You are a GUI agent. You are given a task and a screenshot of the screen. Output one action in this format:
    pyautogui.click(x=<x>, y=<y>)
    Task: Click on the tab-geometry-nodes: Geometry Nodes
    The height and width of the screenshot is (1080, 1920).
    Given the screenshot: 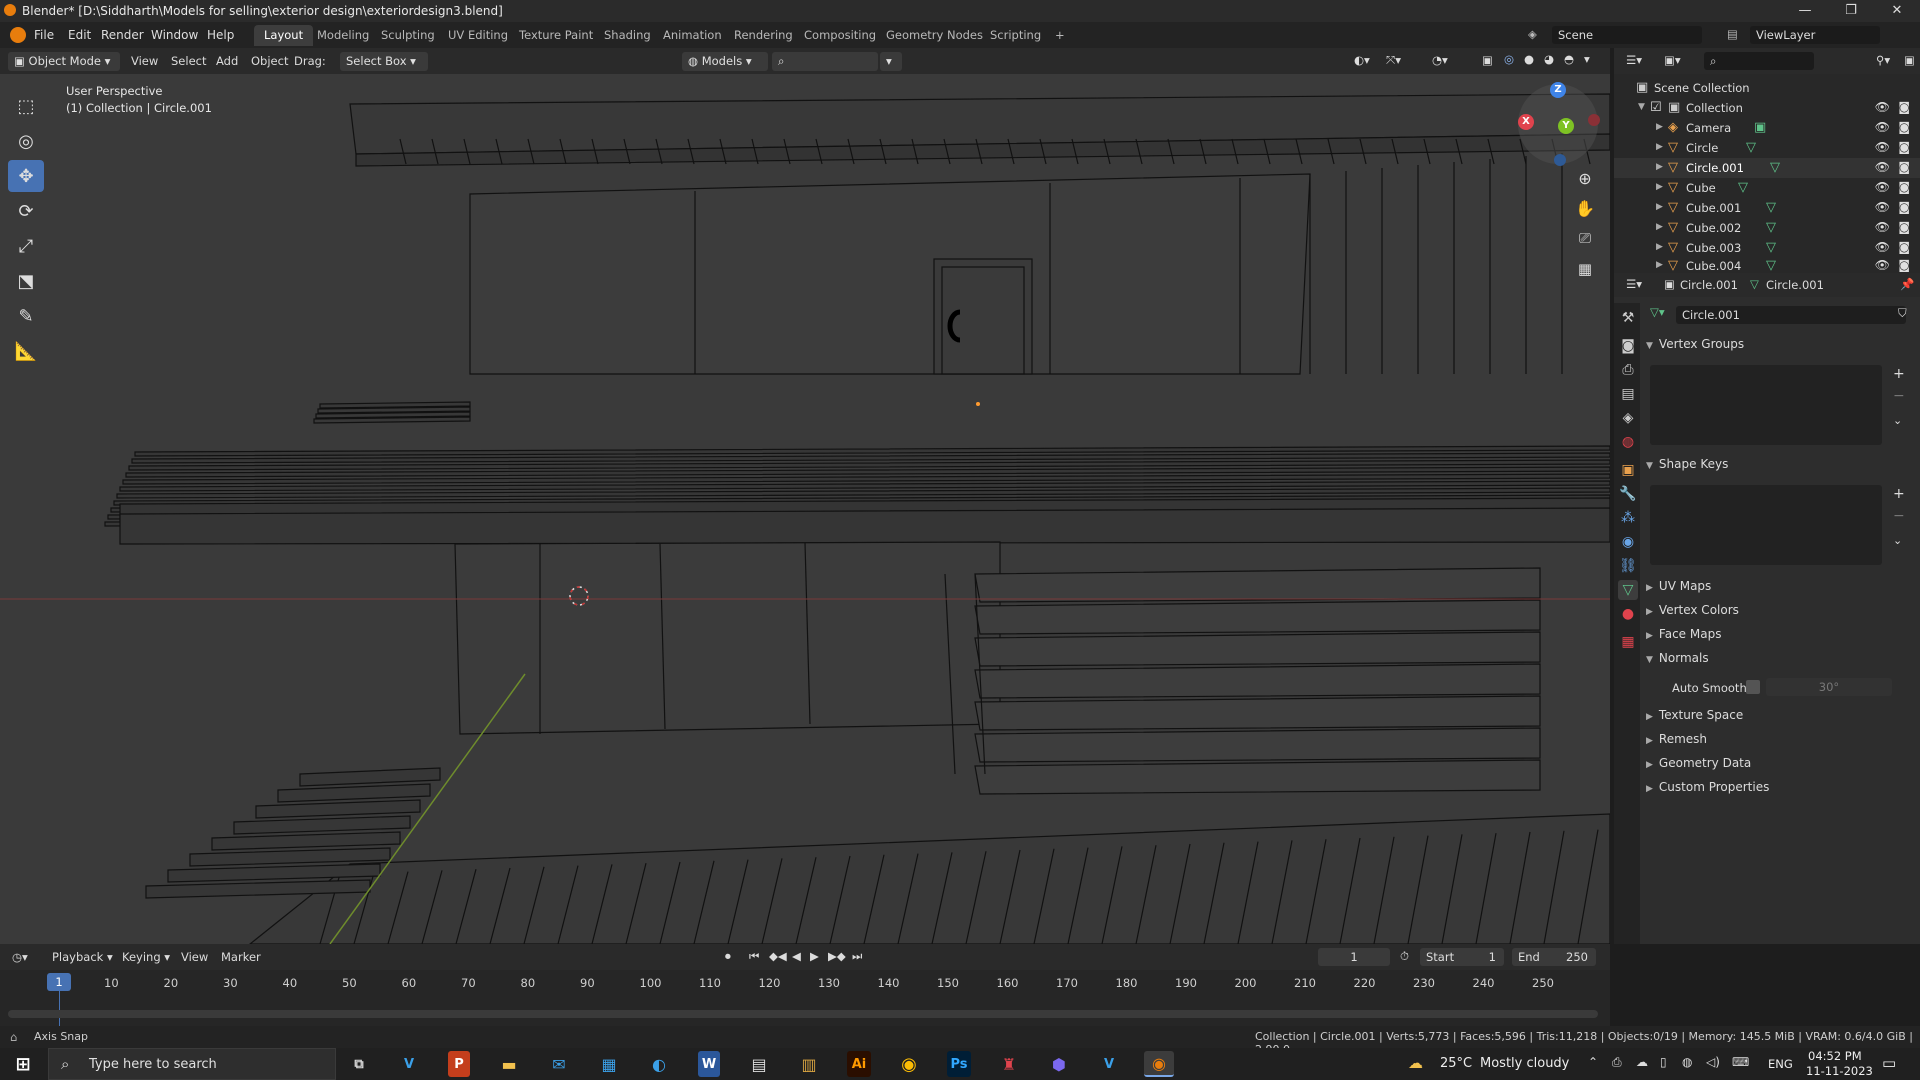 What is the action you would take?
    pyautogui.click(x=934, y=35)
    